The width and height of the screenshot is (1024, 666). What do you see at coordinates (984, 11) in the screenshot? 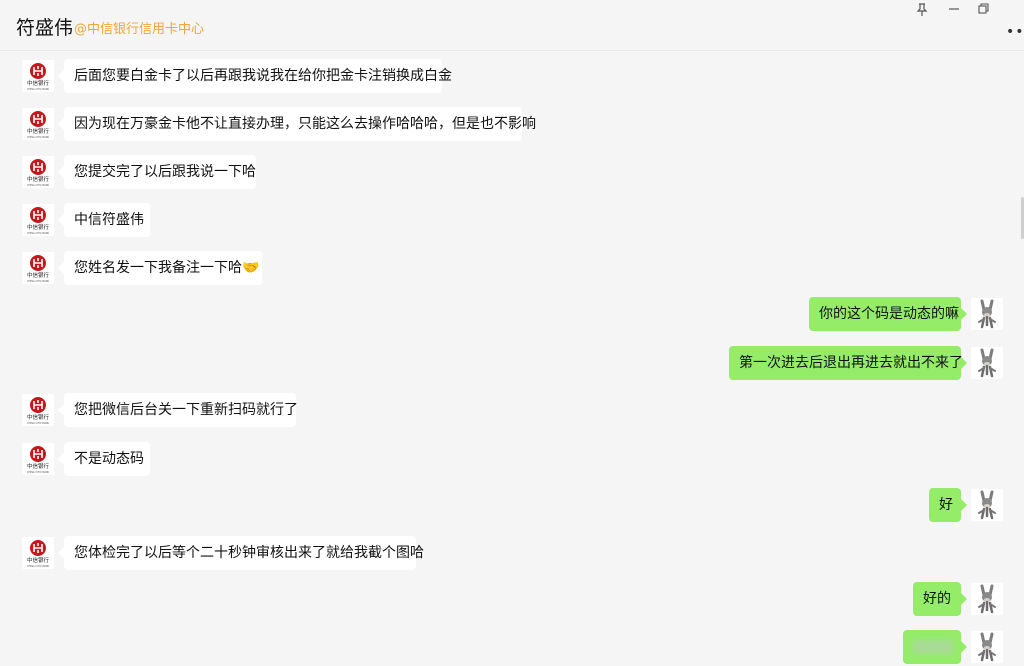
I see `restore-icon` at bounding box center [984, 11].